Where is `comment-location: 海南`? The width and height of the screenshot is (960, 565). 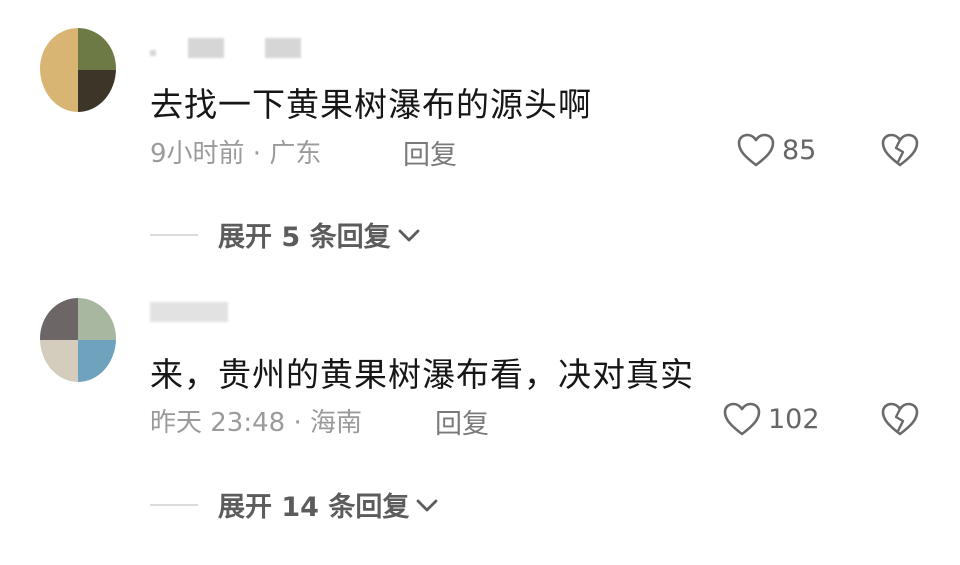
comment-location: 海南 is located at coordinates (336, 423).